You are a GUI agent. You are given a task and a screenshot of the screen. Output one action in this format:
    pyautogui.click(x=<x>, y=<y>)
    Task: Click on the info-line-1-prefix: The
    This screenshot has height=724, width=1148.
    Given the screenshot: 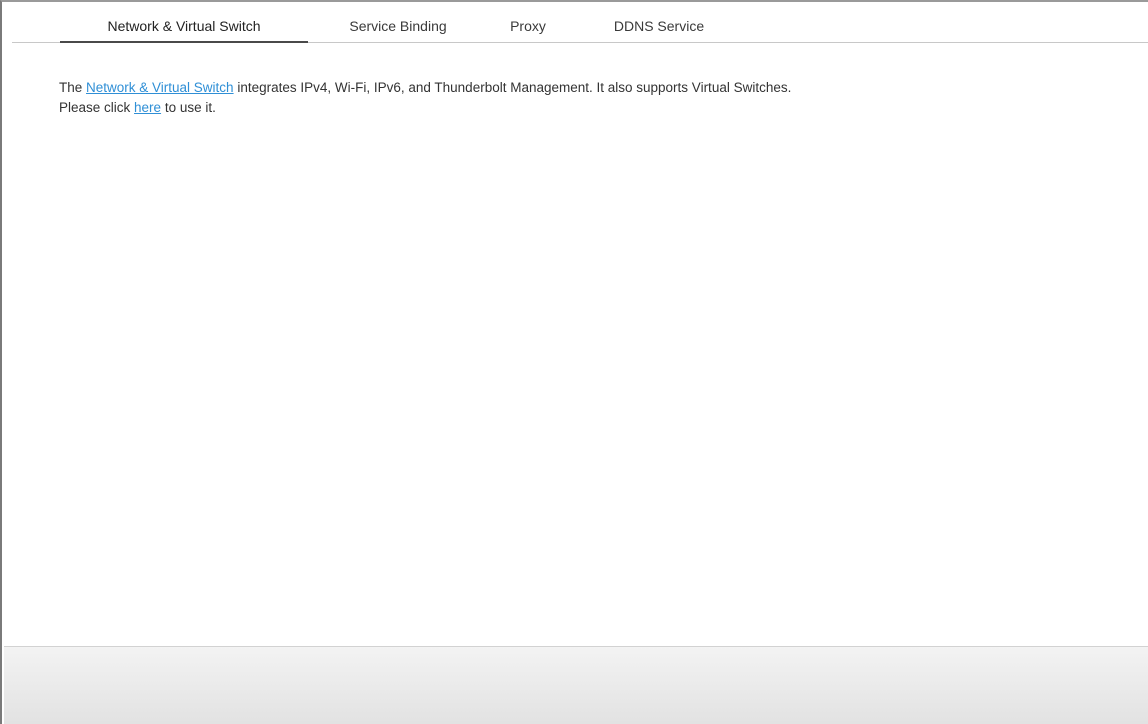 What is the action you would take?
    pyautogui.click(x=73, y=87)
    